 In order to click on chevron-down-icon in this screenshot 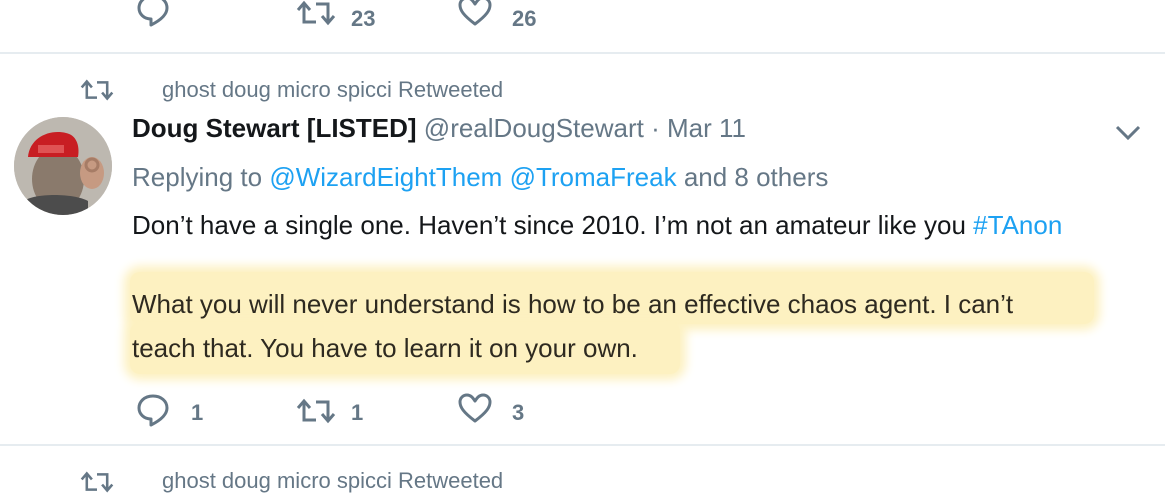, I will do `click(1128, 133)`.